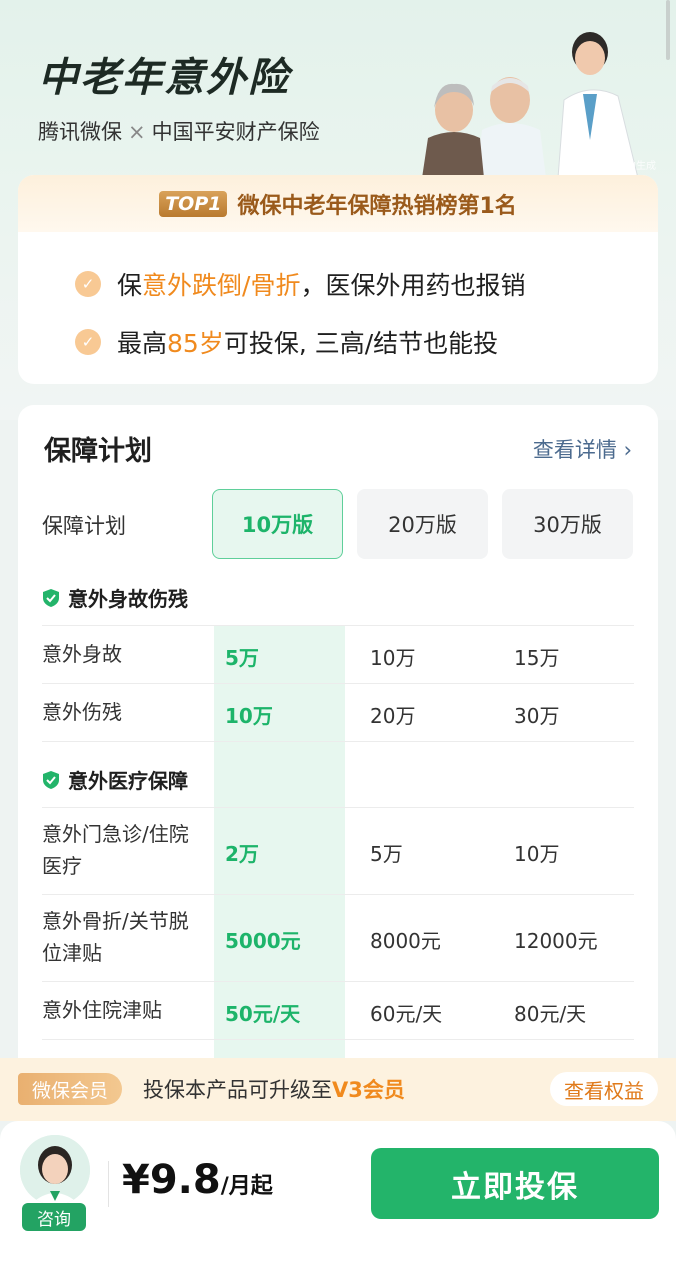 This screenshot has height=1261, width=676. I want to click on coverage-value-selected: 5000元, so click(263, 941).